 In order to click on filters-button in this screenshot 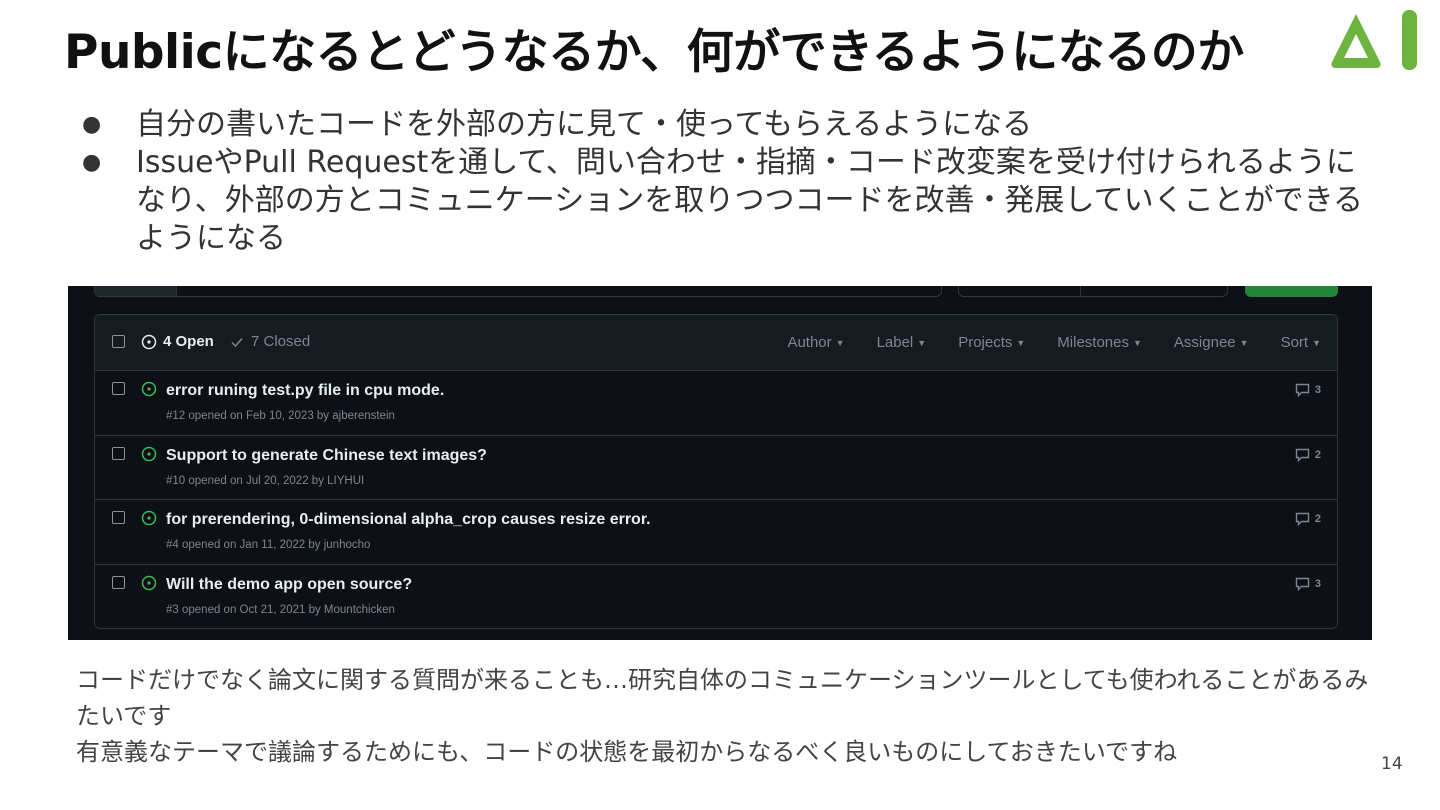, I will do `click(136, 291)`.